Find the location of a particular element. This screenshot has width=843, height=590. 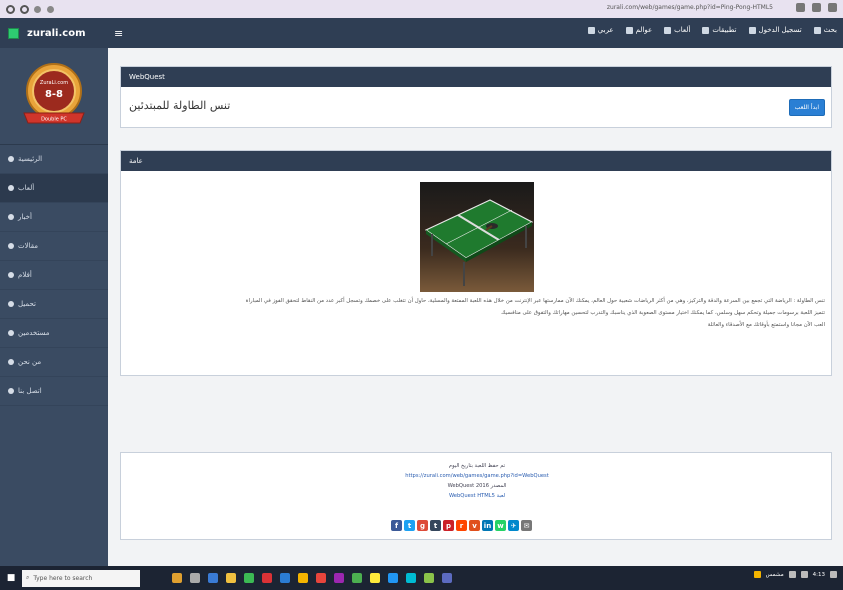

game-thumbnail is located at coordinates (477, 237).